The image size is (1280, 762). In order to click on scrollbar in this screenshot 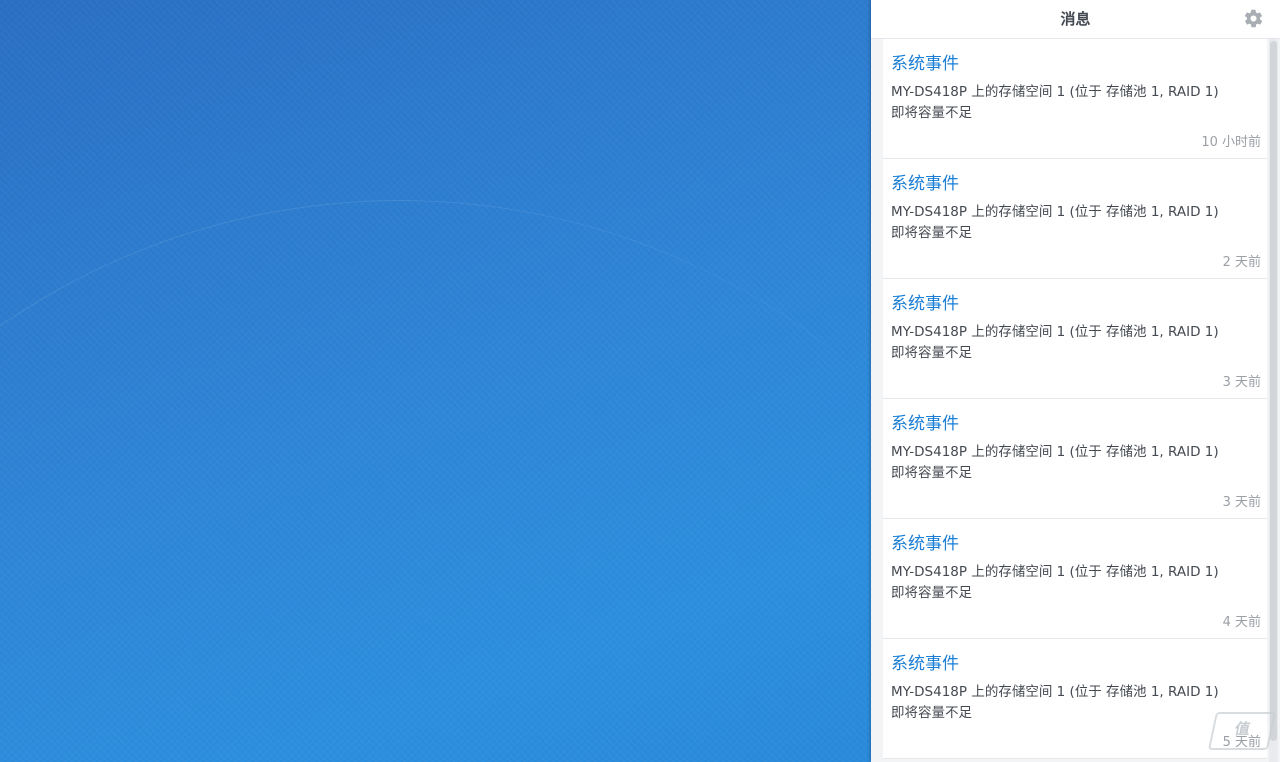, I will do `click(1273, 400)`.